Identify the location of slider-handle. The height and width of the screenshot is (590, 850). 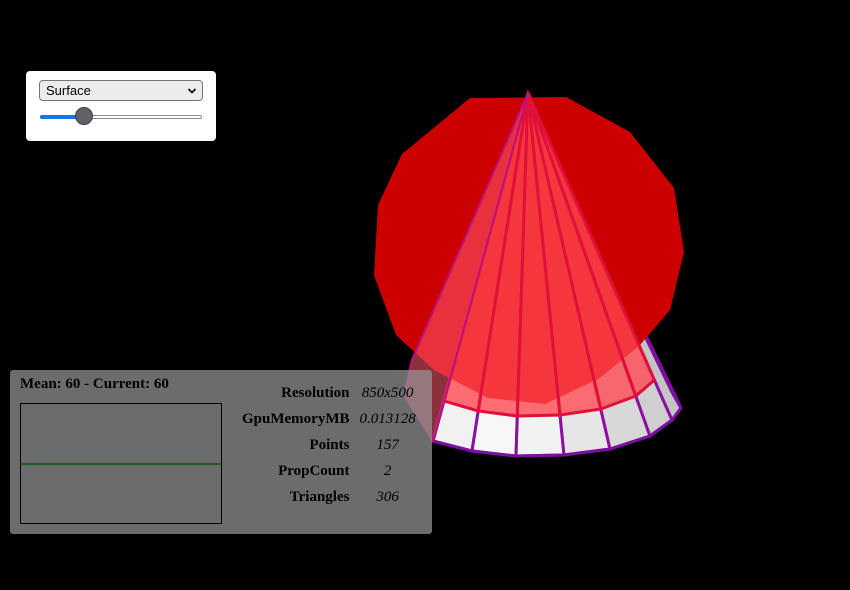
(83, 116).